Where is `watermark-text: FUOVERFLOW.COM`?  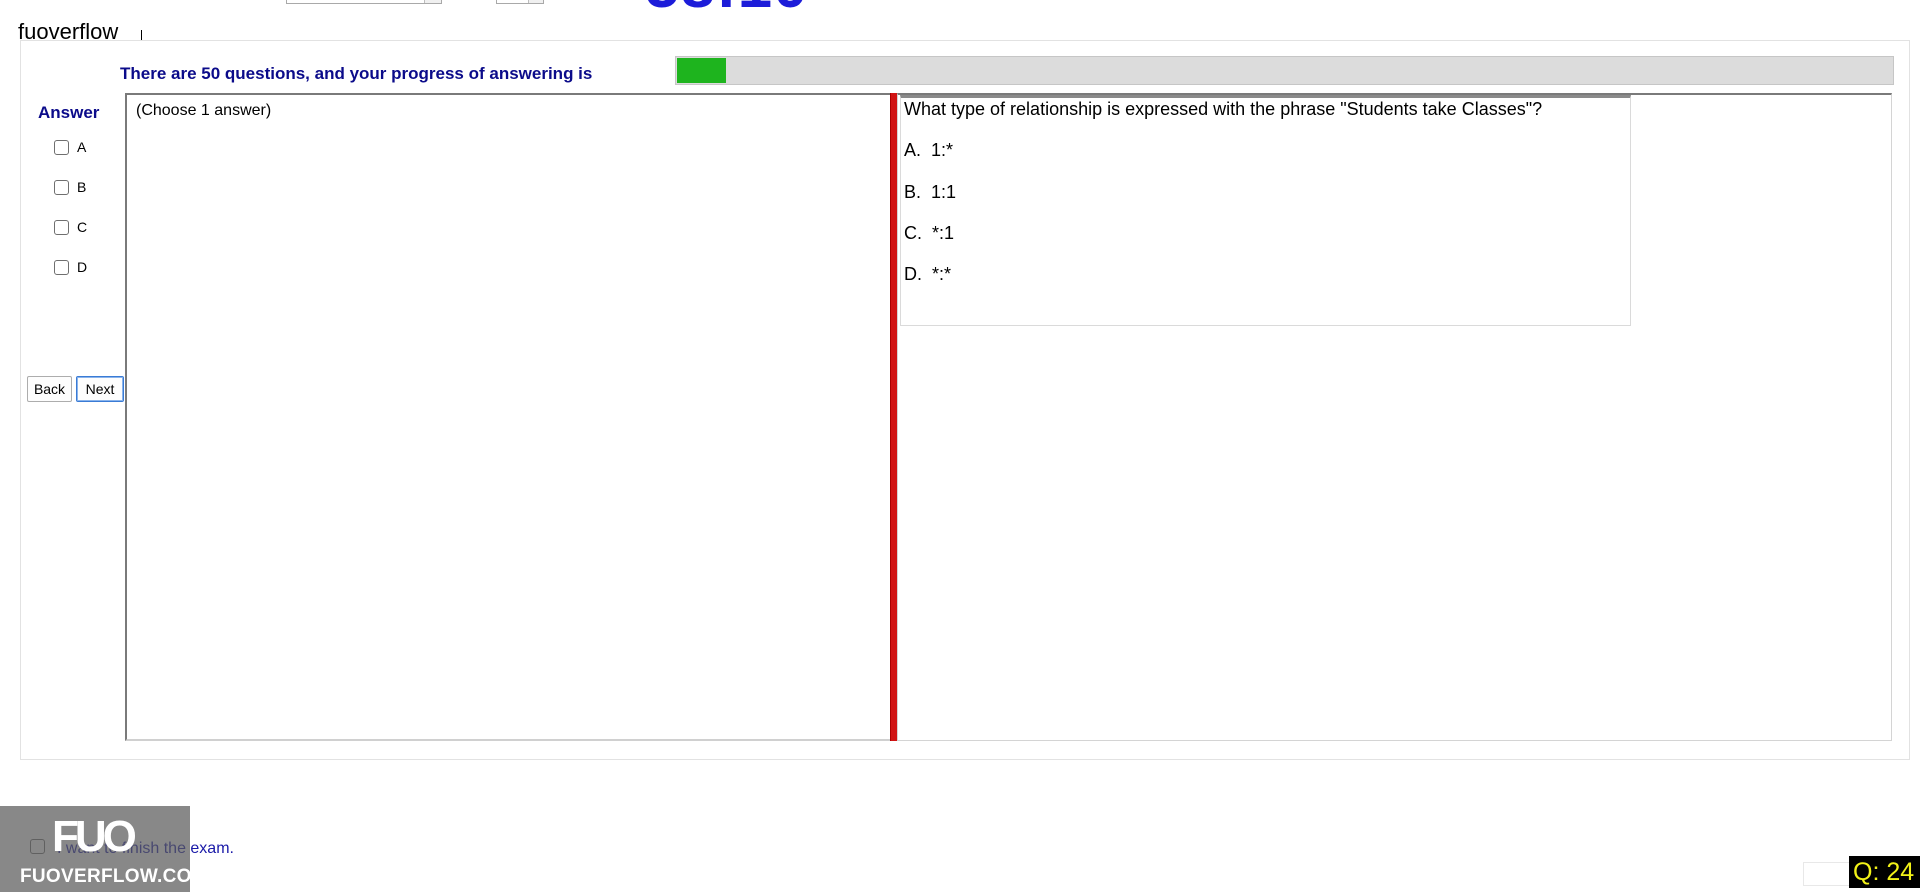
watermark-text: FUOVERFLOW.COM is located at coordinates (114, 876).